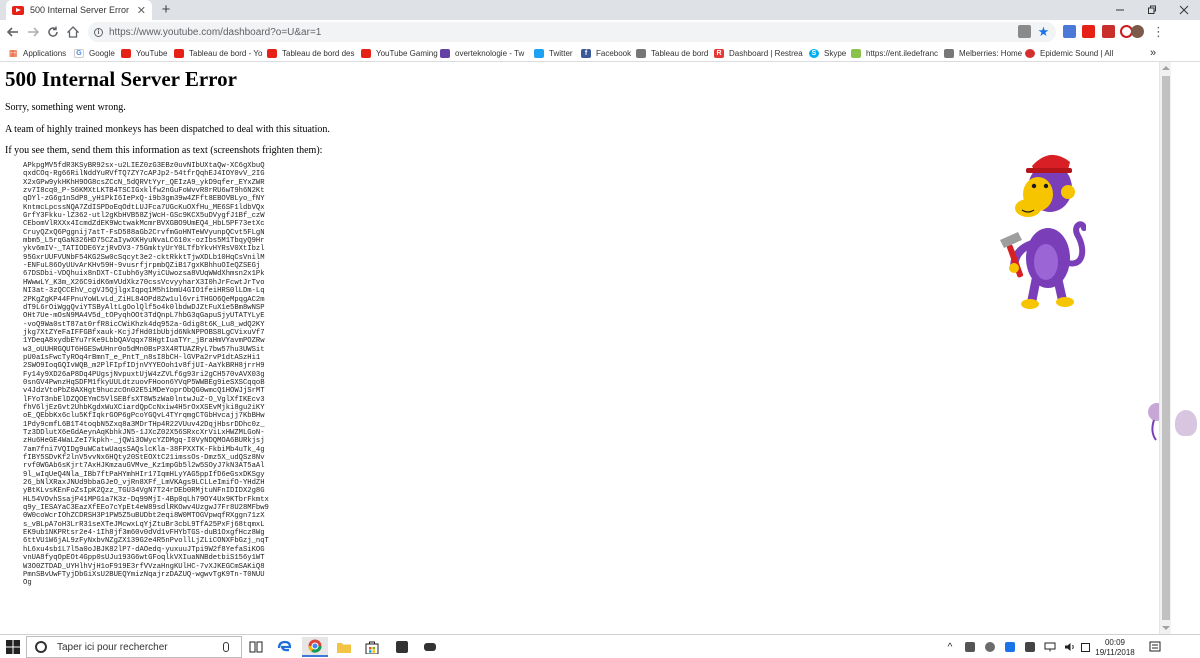  What do you see at coordinates (1181, 647) in the screenshot?
I see `show-desktop-button` at bounding box center [1181, 647].